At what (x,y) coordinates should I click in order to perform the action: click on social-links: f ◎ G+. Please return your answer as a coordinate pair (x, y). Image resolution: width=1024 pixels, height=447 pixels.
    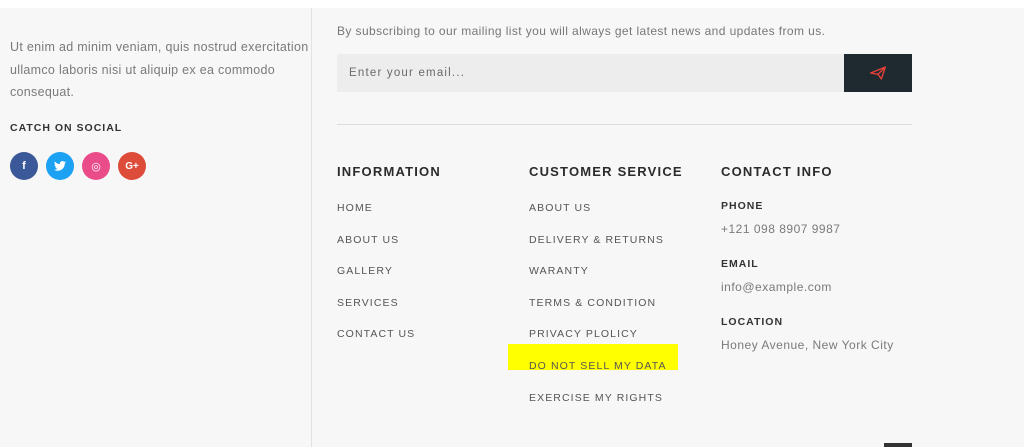
    Looking at the image, I should click on (78, 166).